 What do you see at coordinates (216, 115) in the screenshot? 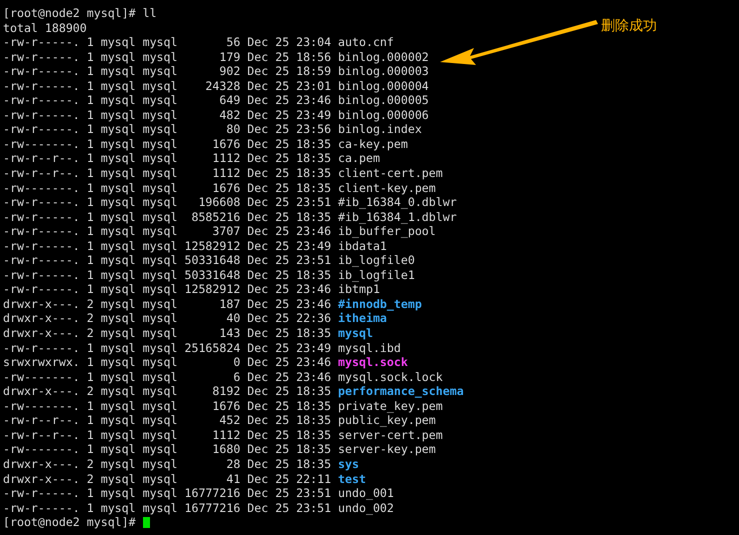
I see `listing-line: -rw-r-----. 1 mysql mysql 482 Dec 25 23:49 binlog.000006` at bounding box center [216, 115].